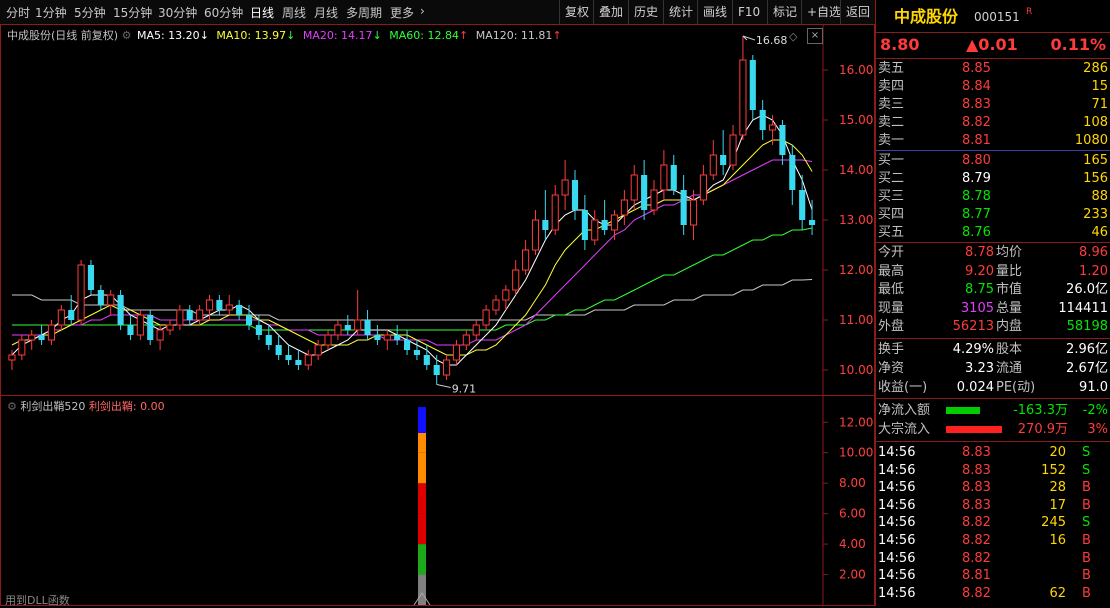 This screenshot has height=608, width=1110. Describe the element at coordinates (63, 35) in the screenshot. I see `chart-title: 中成股份(日线 前复权)` at that location.